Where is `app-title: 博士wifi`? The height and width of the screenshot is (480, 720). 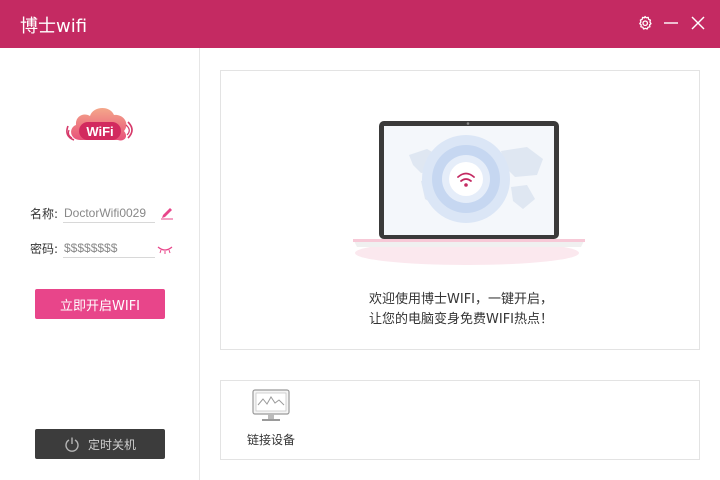
app-title: 博士wifi is located at coordinates (54, 26).